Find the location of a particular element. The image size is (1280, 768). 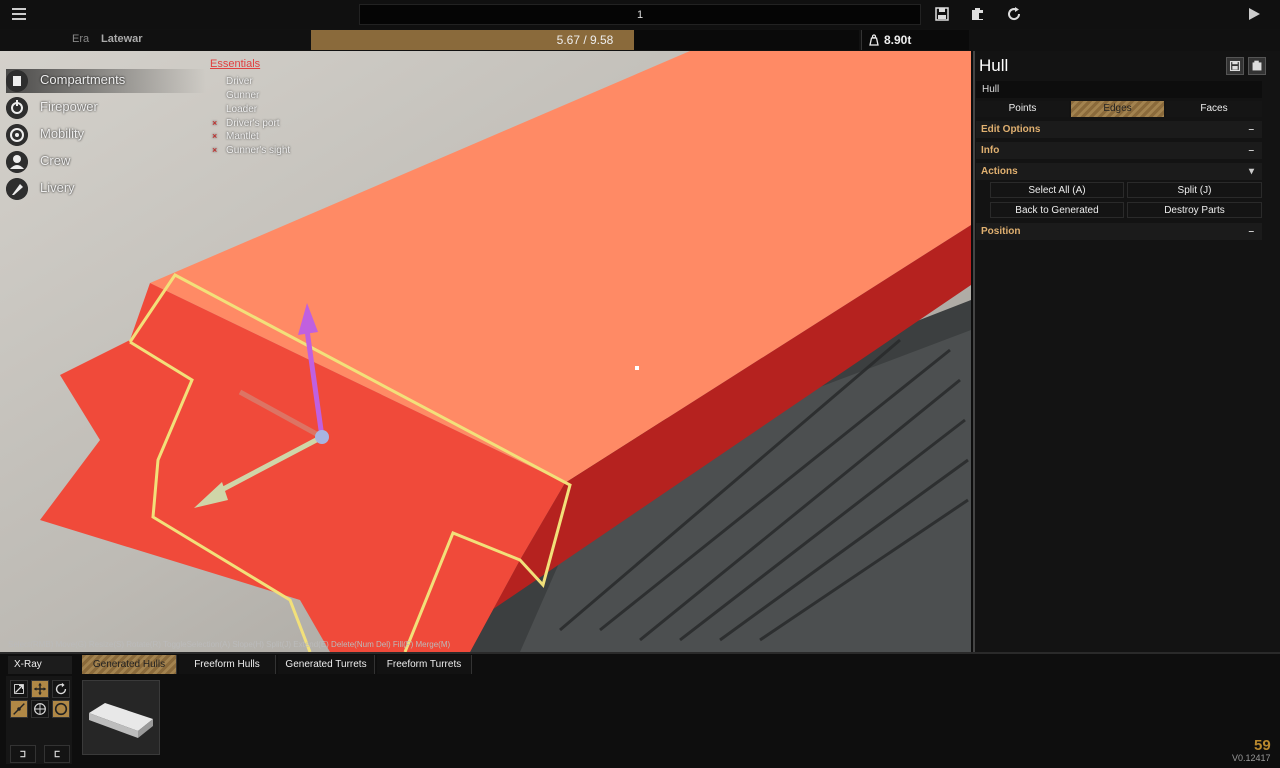

undo-icon is located at coordinates (23, 754).